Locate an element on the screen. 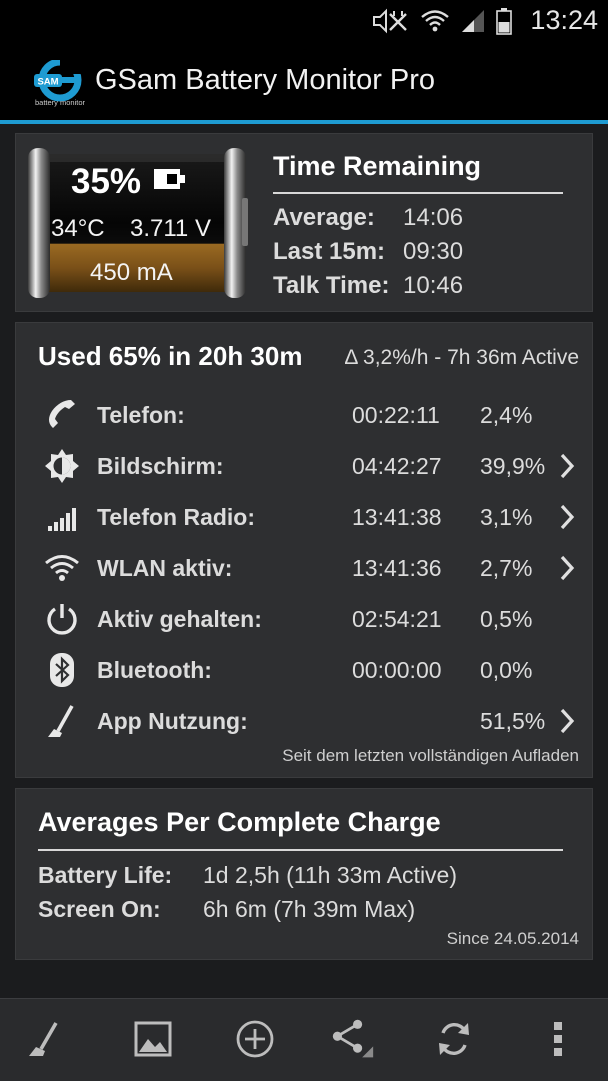 This screenshot has width=608, height=1081. time-remaining-title: Time Remaining is located at coordinates (377, 166).